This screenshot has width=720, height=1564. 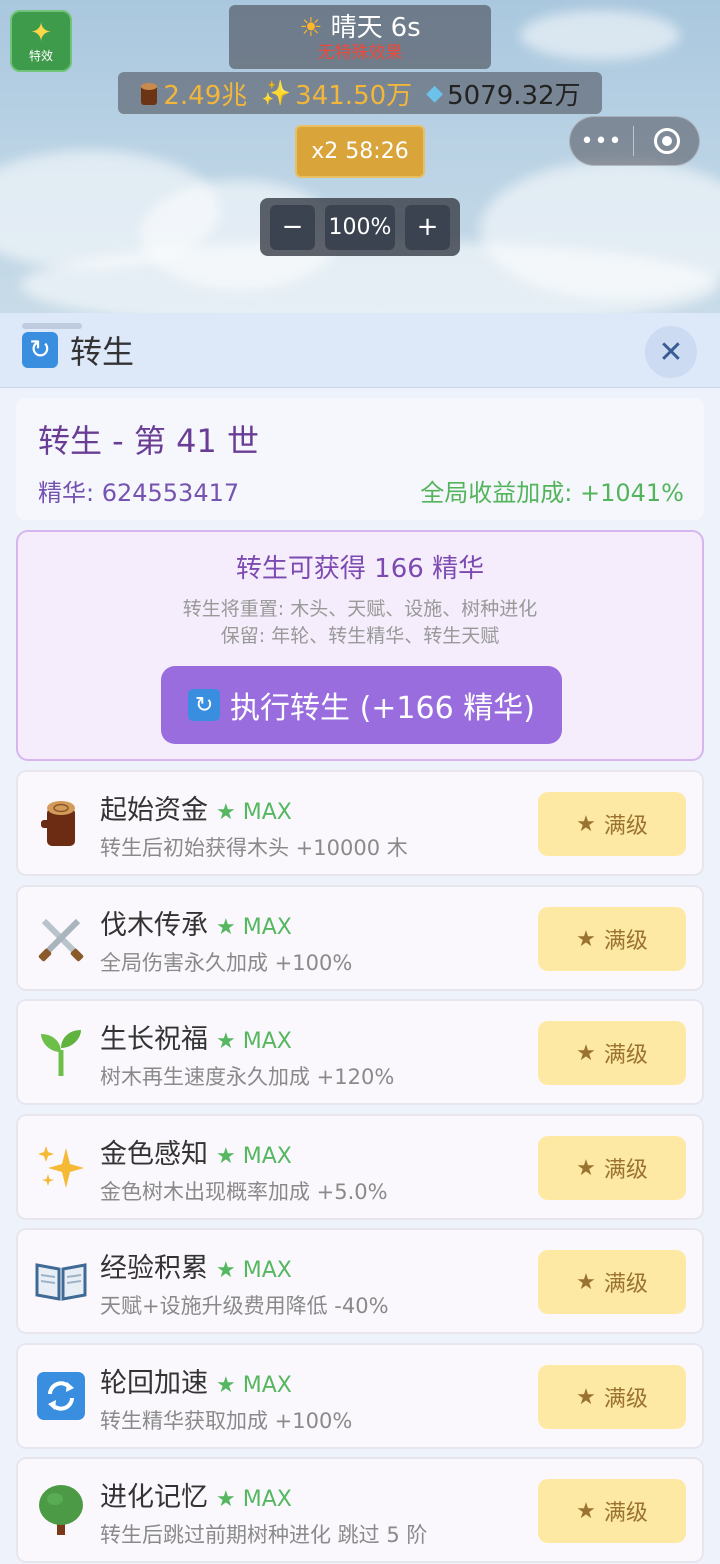 I want to click on talent-name: 进化记忆 ★ MAX, so click(x=196, y=1497).